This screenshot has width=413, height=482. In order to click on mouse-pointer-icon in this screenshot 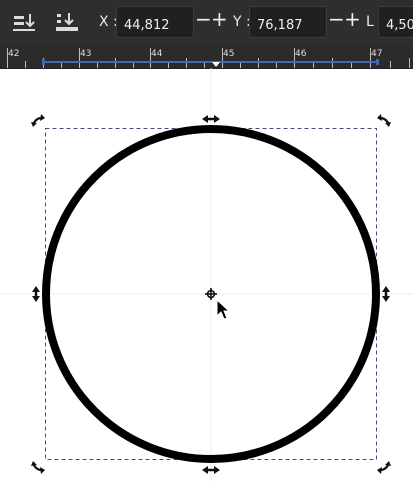, I will do `click(223, 309)`.